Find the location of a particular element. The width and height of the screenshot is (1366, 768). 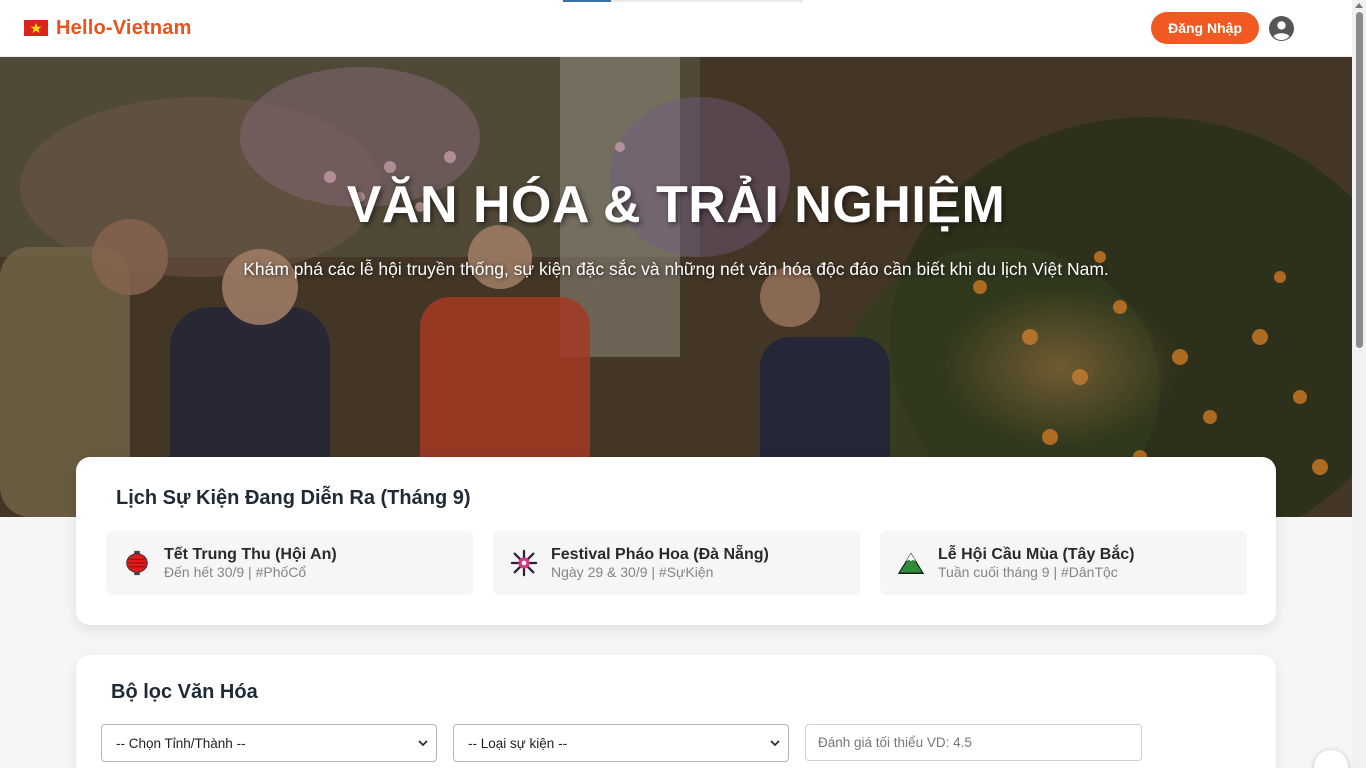

scrollbar-thumb is located at coordinates (1359, 180).